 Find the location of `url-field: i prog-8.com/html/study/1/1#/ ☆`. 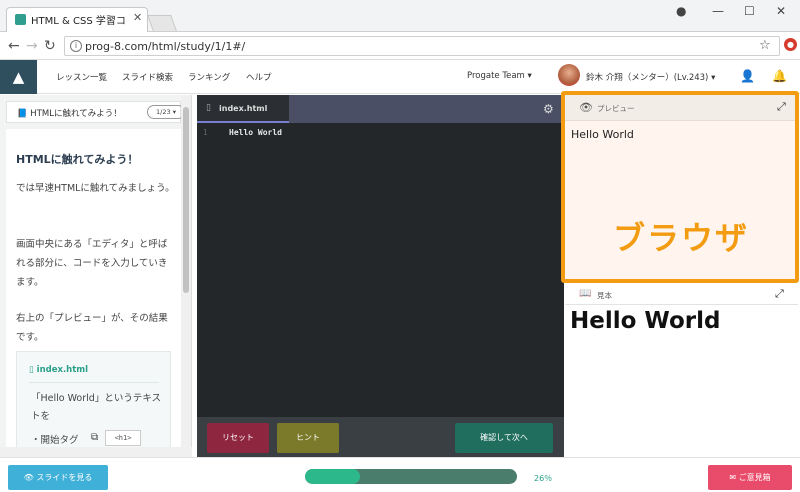

url-field: i prog-8.com/html/study/1/1#/ ☆ is located at coordinates (422, 46).